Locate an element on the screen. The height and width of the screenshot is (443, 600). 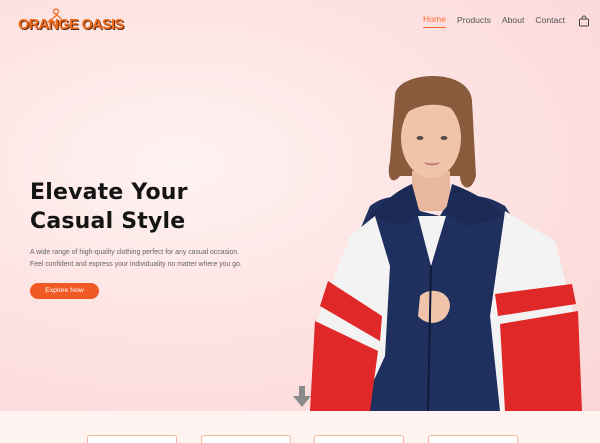
shopping-bag-icon is located at coordinates (584, 21).